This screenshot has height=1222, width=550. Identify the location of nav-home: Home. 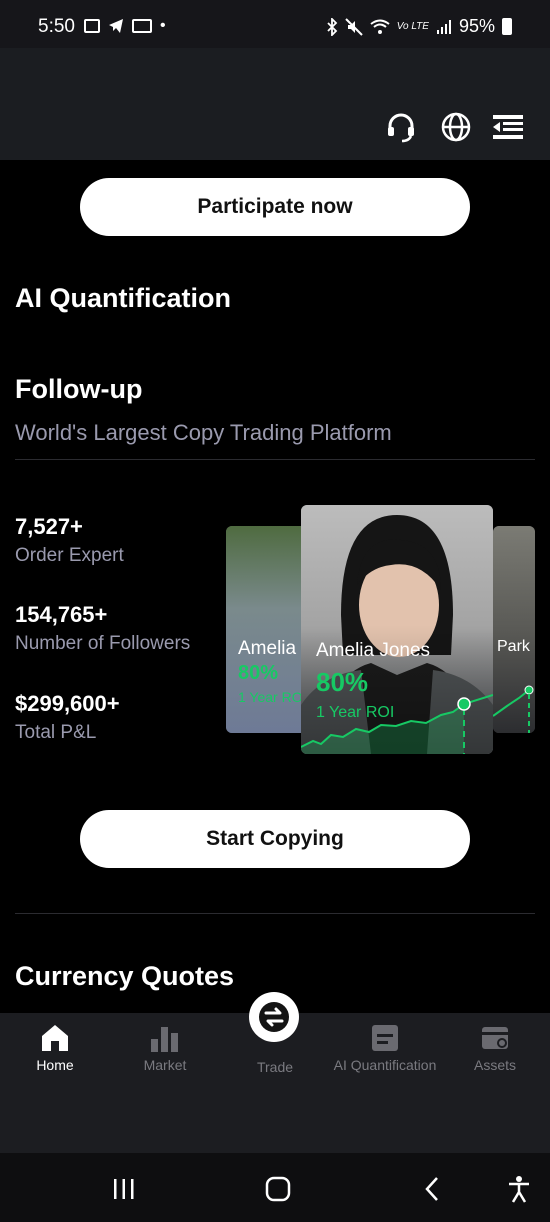
(55, 1052).